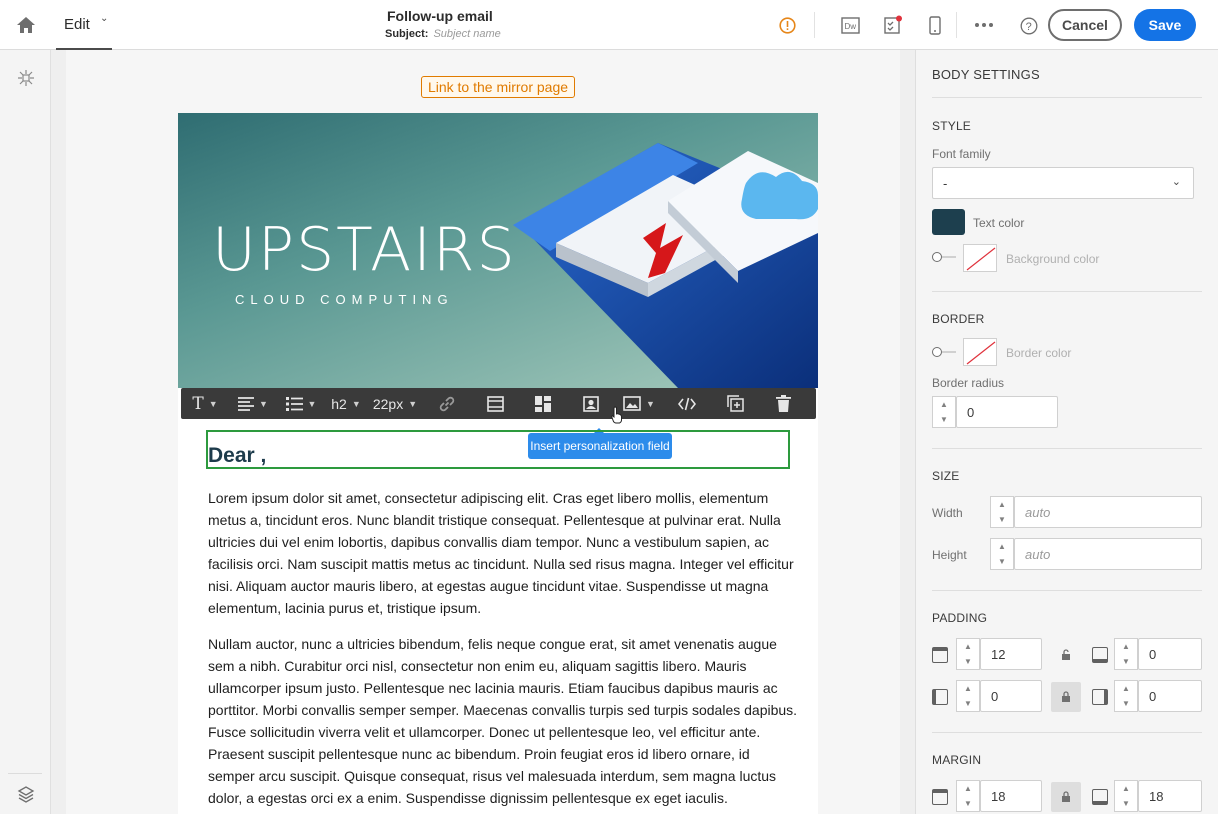 This screenshot has width=1218, height=814. I want to click on width-input: auto, so click(1108, 512).